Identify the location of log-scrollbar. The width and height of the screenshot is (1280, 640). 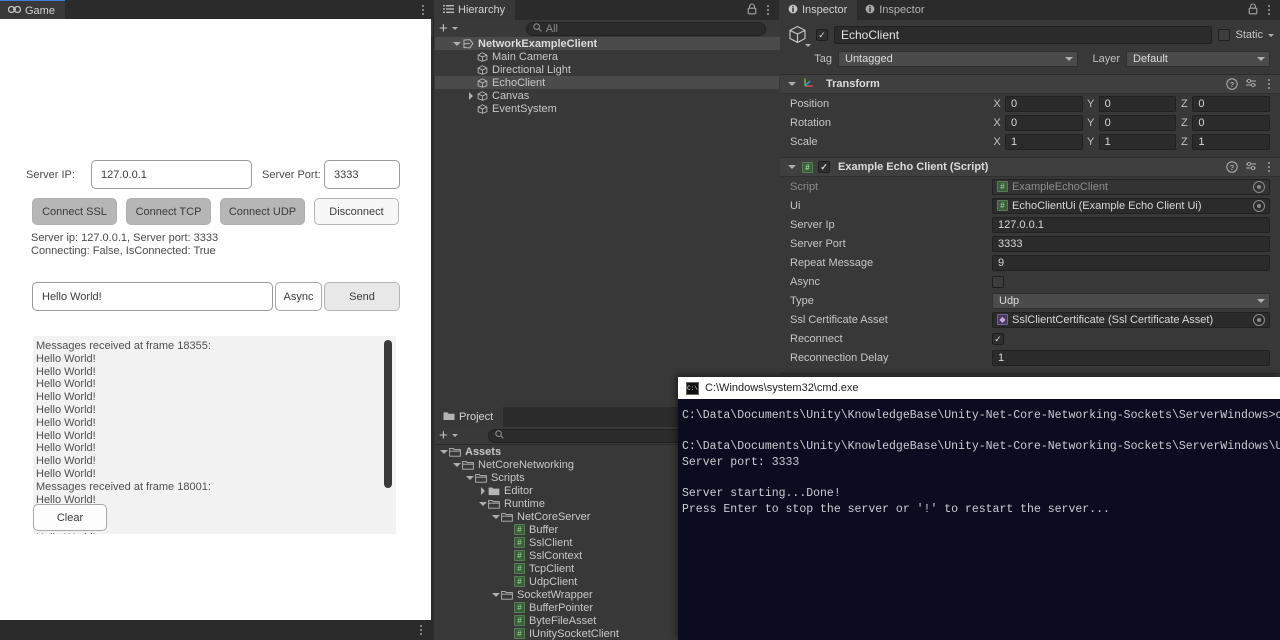
(388, 435).